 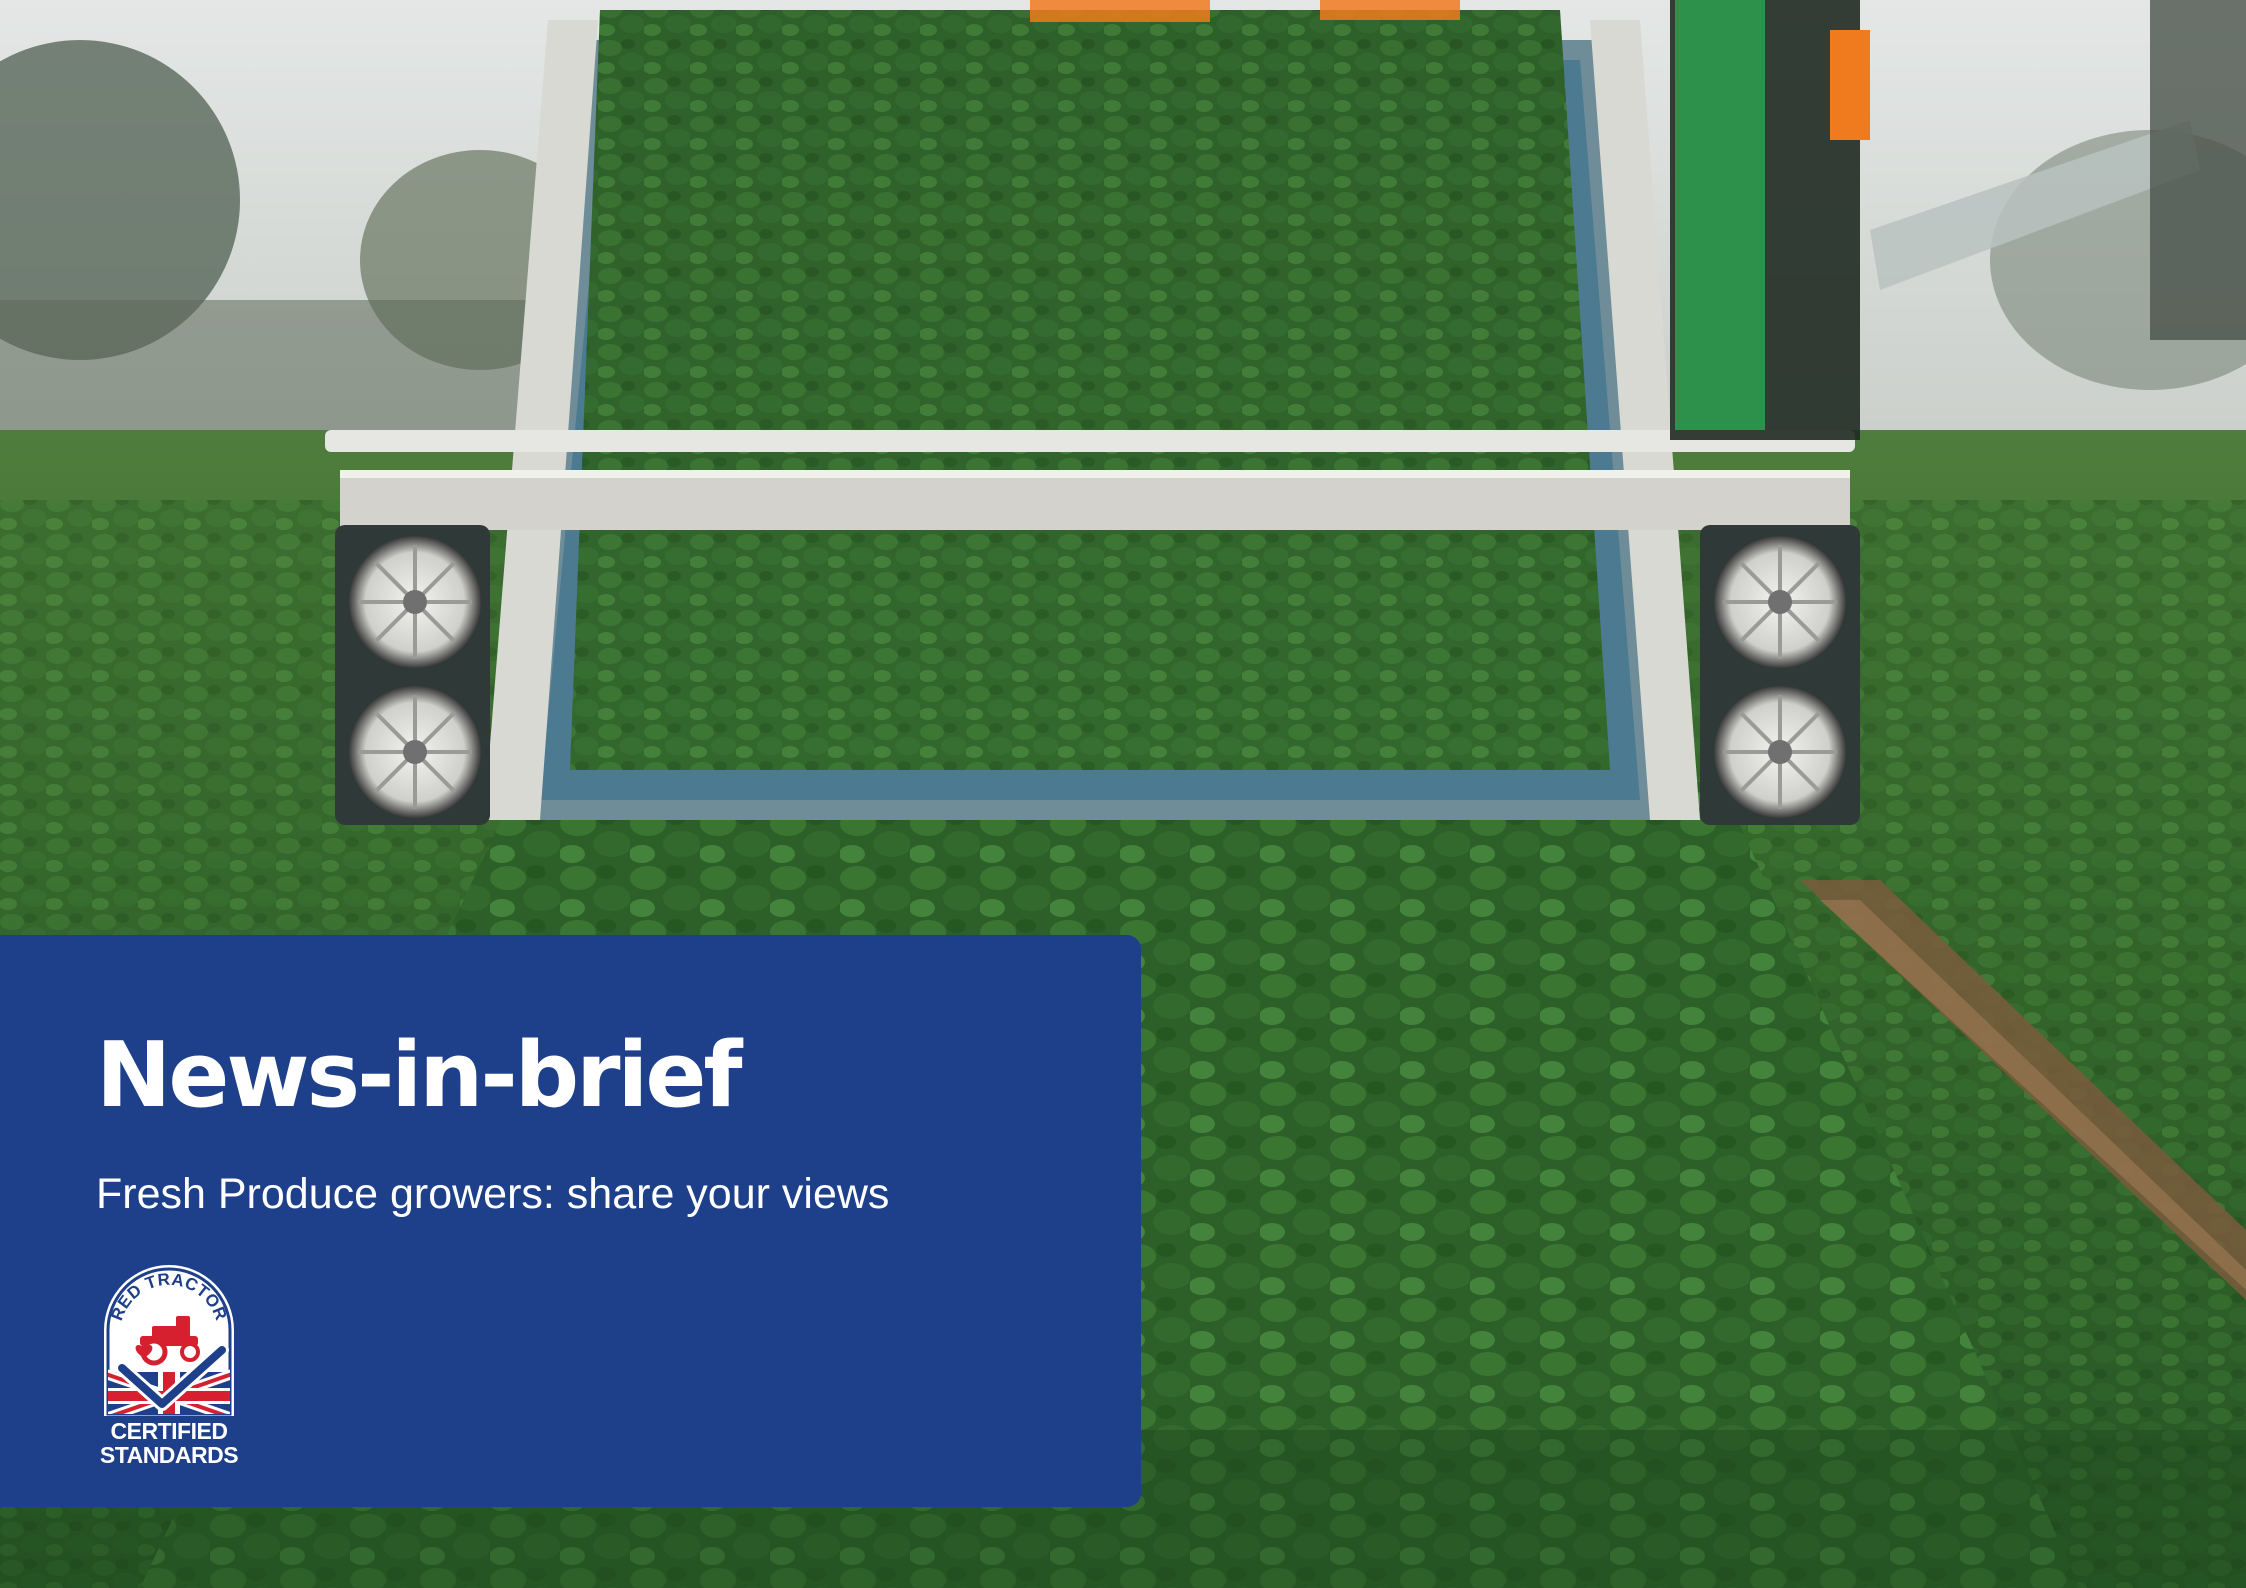 I want to click on card-subtitle: Fresh Produce growers: share your views, so click(x=493, y=1194).